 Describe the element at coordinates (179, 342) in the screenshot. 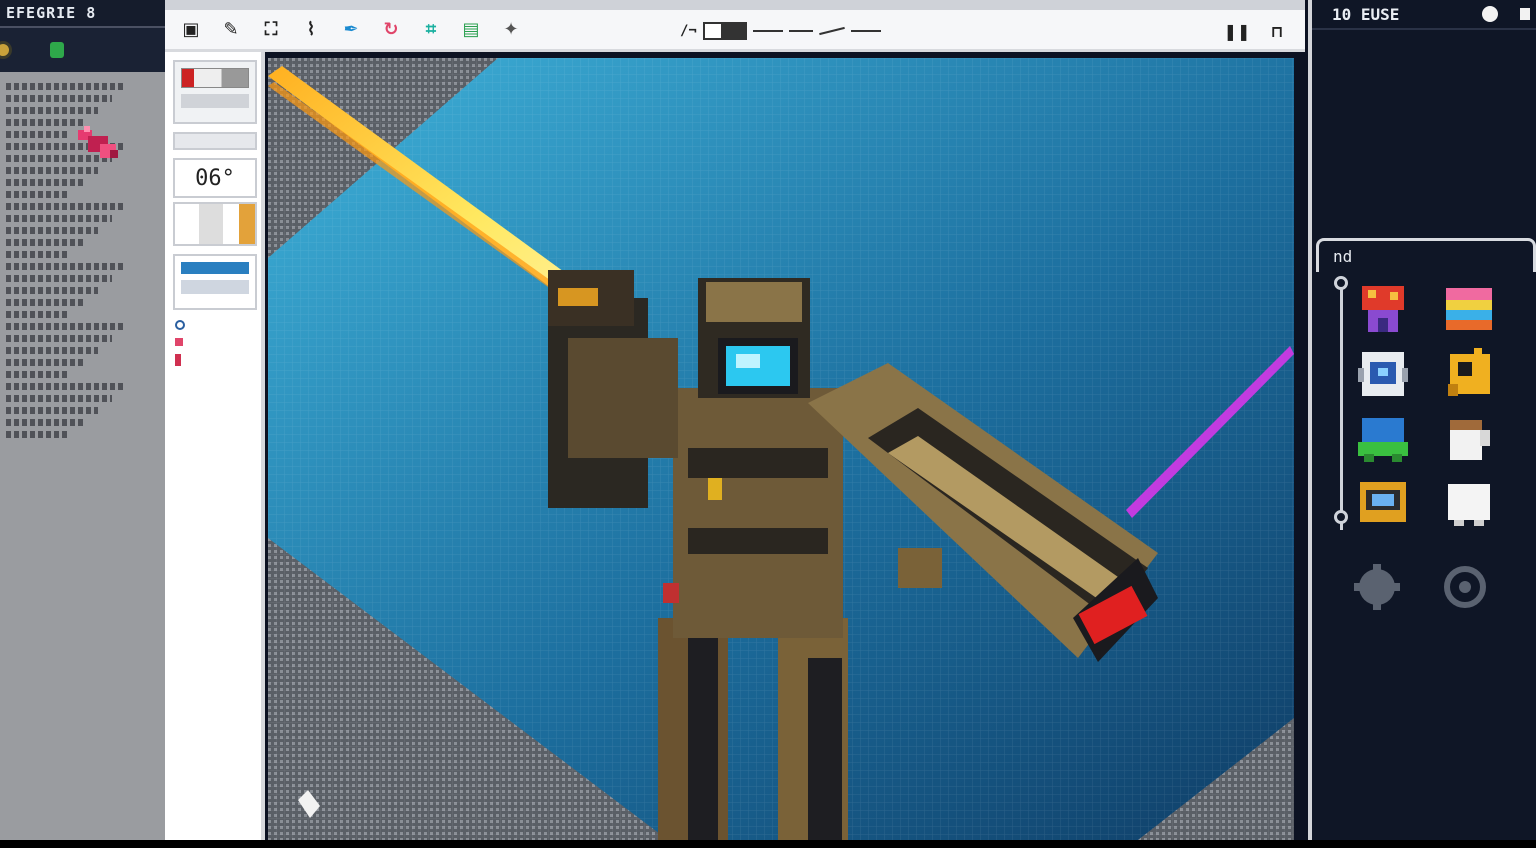

I see `pink-dot-icon` at that location.